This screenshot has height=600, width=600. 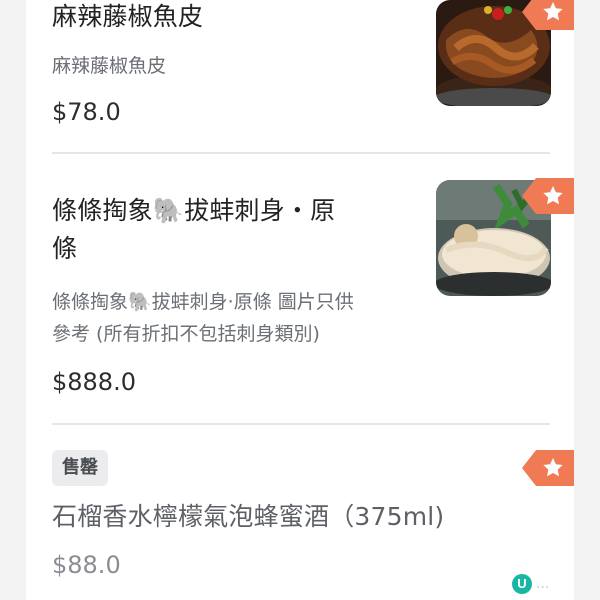 I want to click on item-title: 石榴香水檸檬氣泡蜂蜜酒（375ml), so click(x=248, y=516).